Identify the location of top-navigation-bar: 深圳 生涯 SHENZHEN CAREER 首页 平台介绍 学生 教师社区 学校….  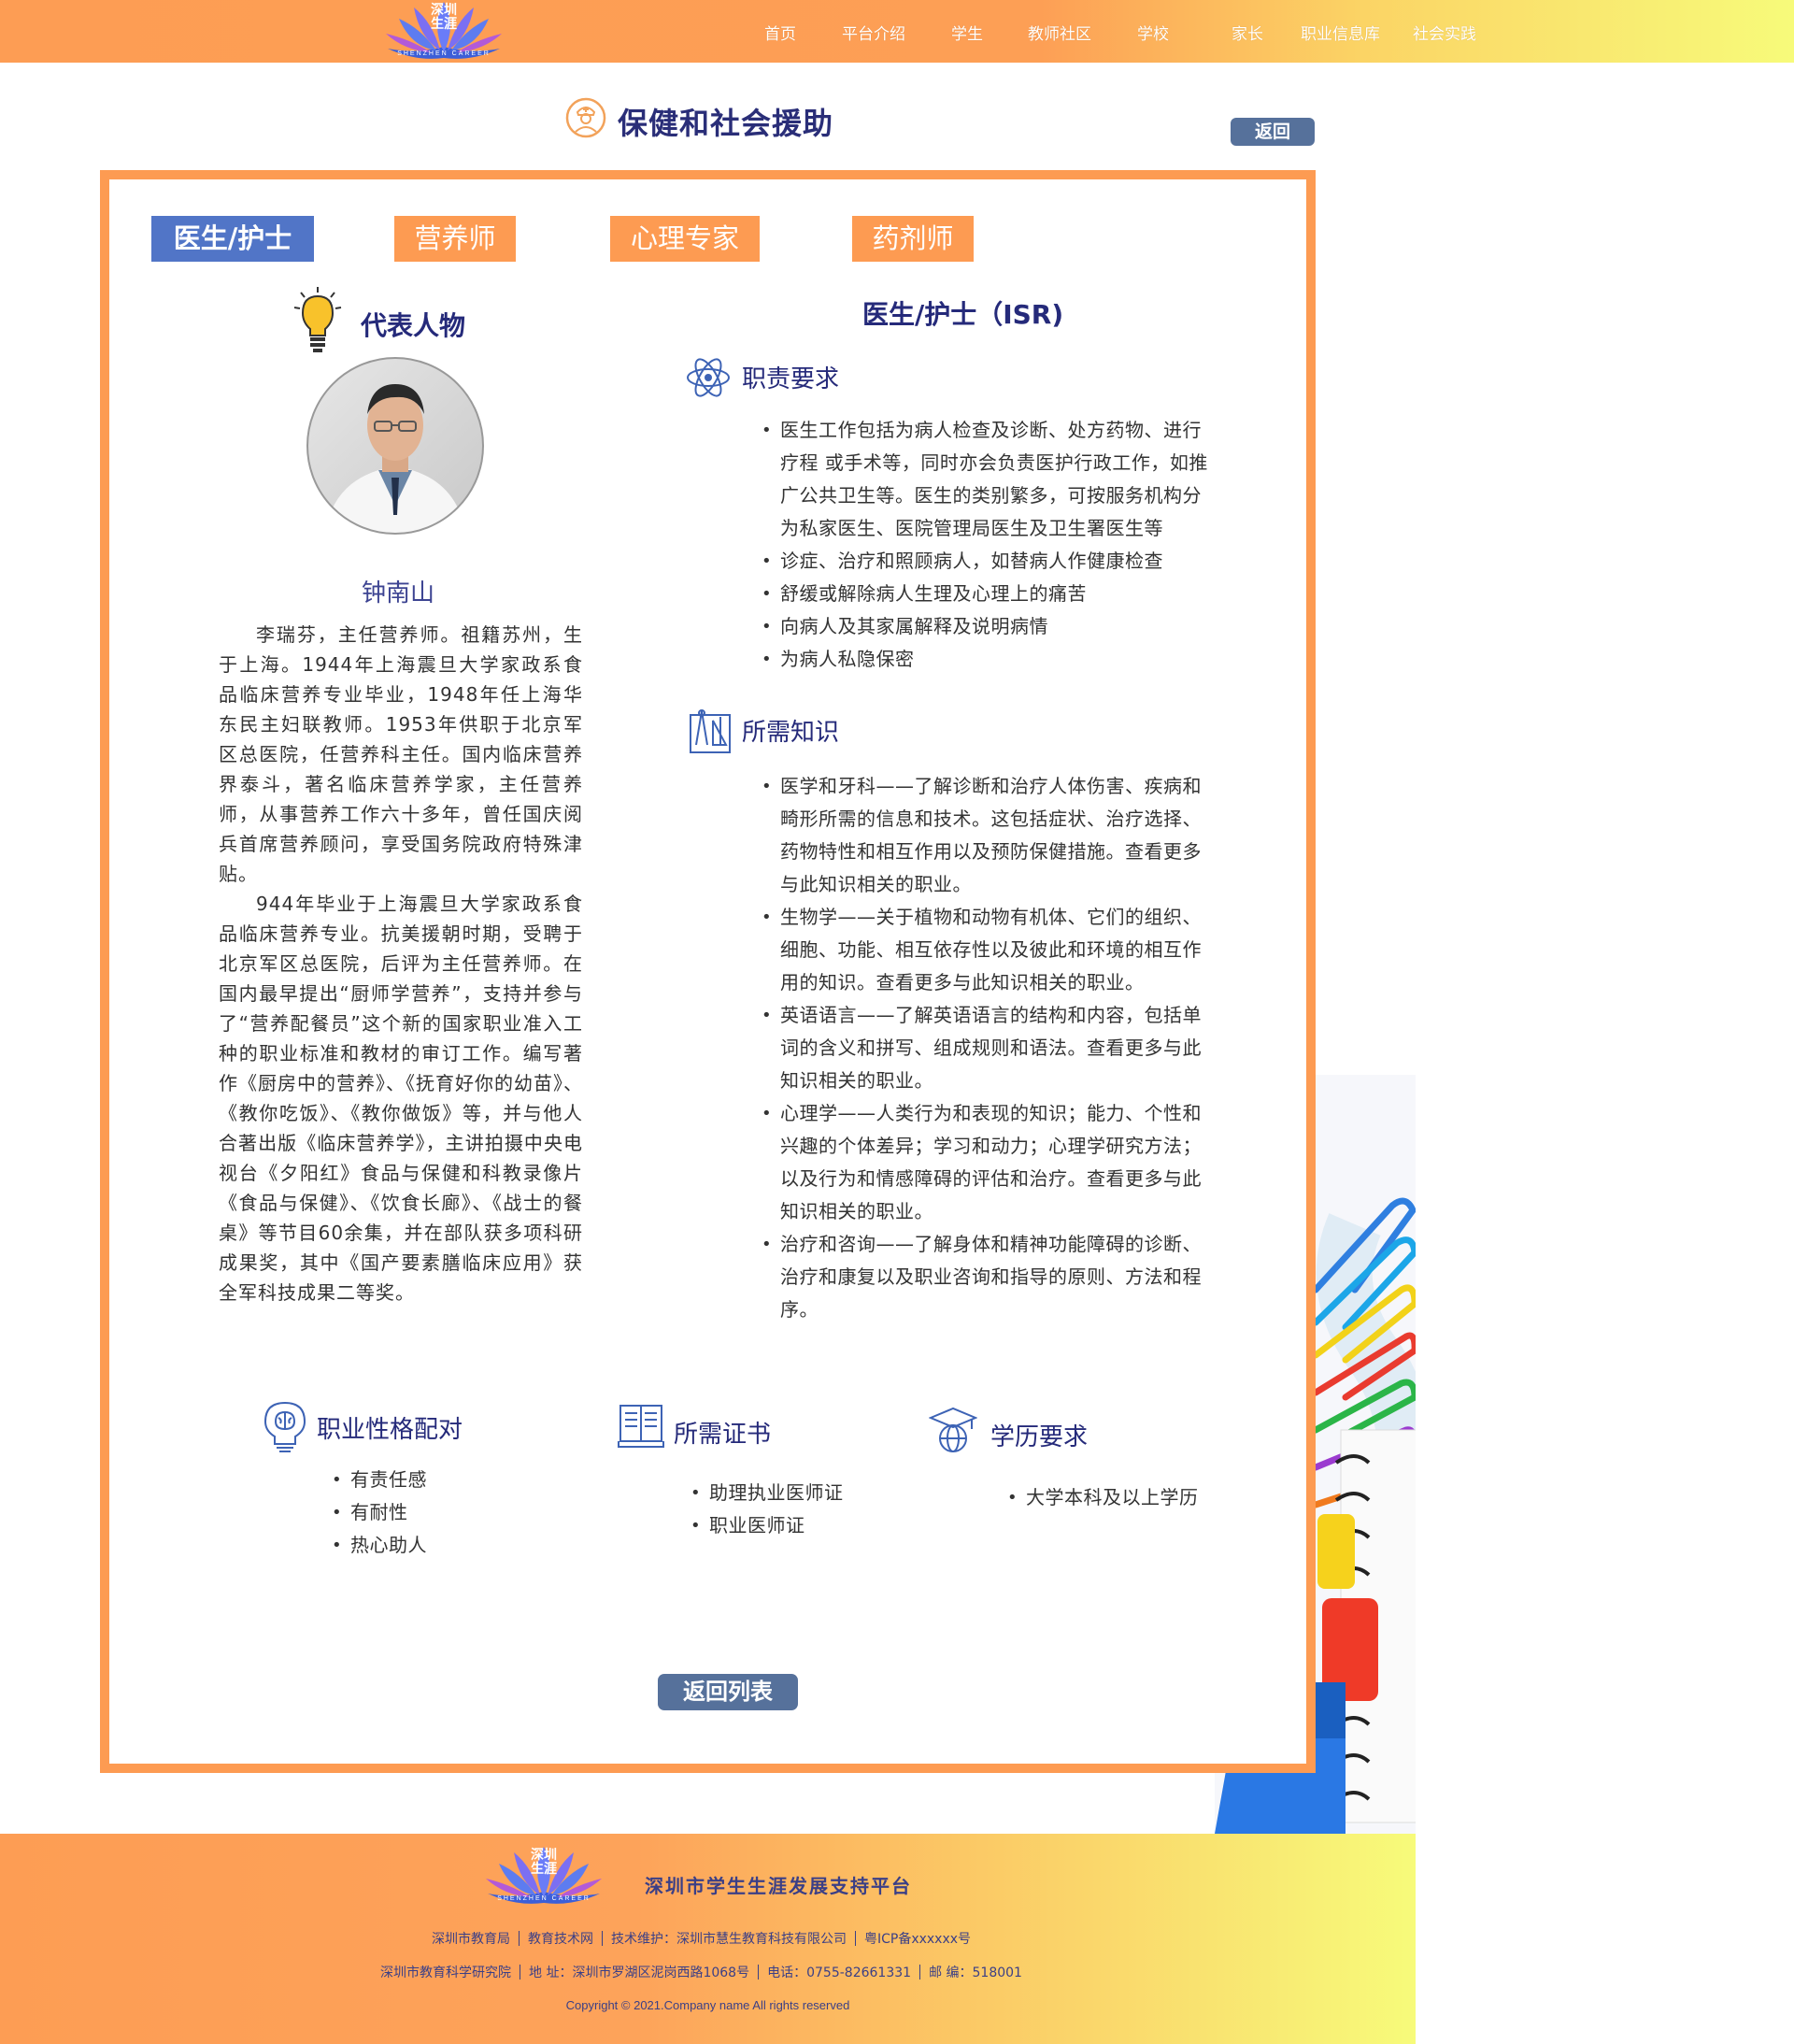
(897, 31).